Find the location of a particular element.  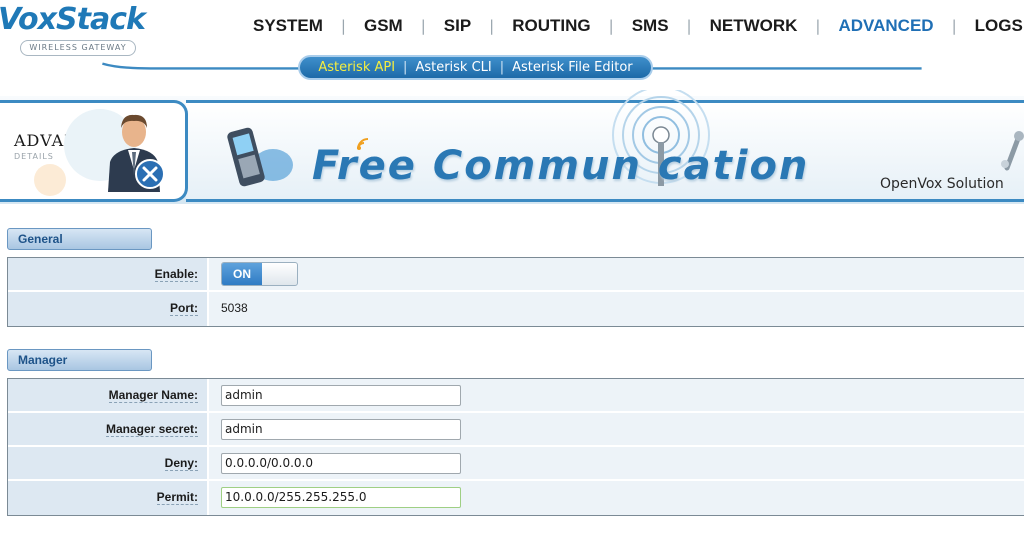

nav-sip: SIP is located at coordinates (457, 26).